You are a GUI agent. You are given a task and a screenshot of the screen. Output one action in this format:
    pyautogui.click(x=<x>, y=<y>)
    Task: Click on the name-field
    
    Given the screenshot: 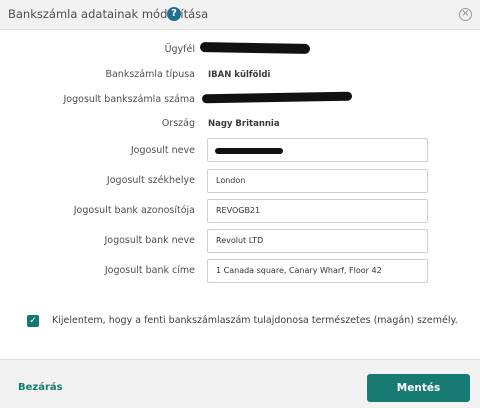 What is the action you would take?
    pyautogui.click(x=317, y=150)
    